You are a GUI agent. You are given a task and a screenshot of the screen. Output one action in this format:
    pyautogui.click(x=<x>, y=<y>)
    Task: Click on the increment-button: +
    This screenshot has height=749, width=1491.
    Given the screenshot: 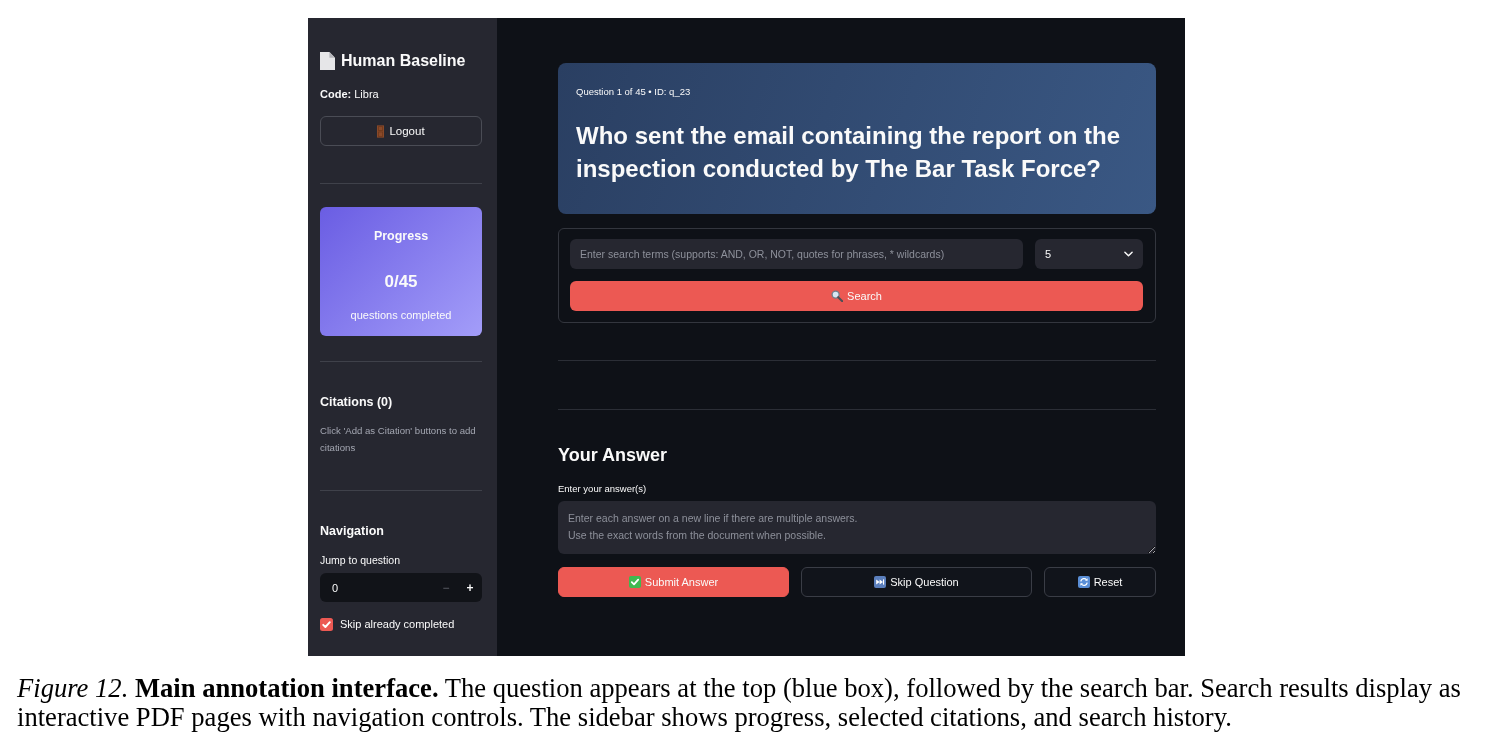 What is the action you would take?
    pyautogui.click(x=470, y=587)
    